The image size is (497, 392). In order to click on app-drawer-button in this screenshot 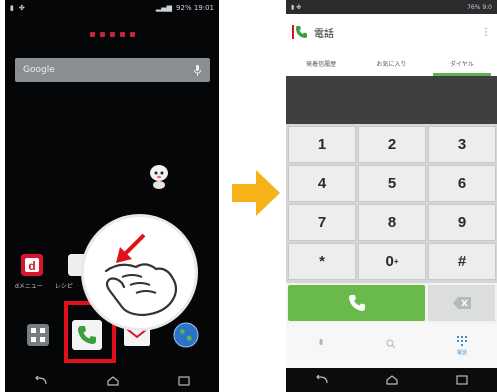, I will do `click(38, 335)`.